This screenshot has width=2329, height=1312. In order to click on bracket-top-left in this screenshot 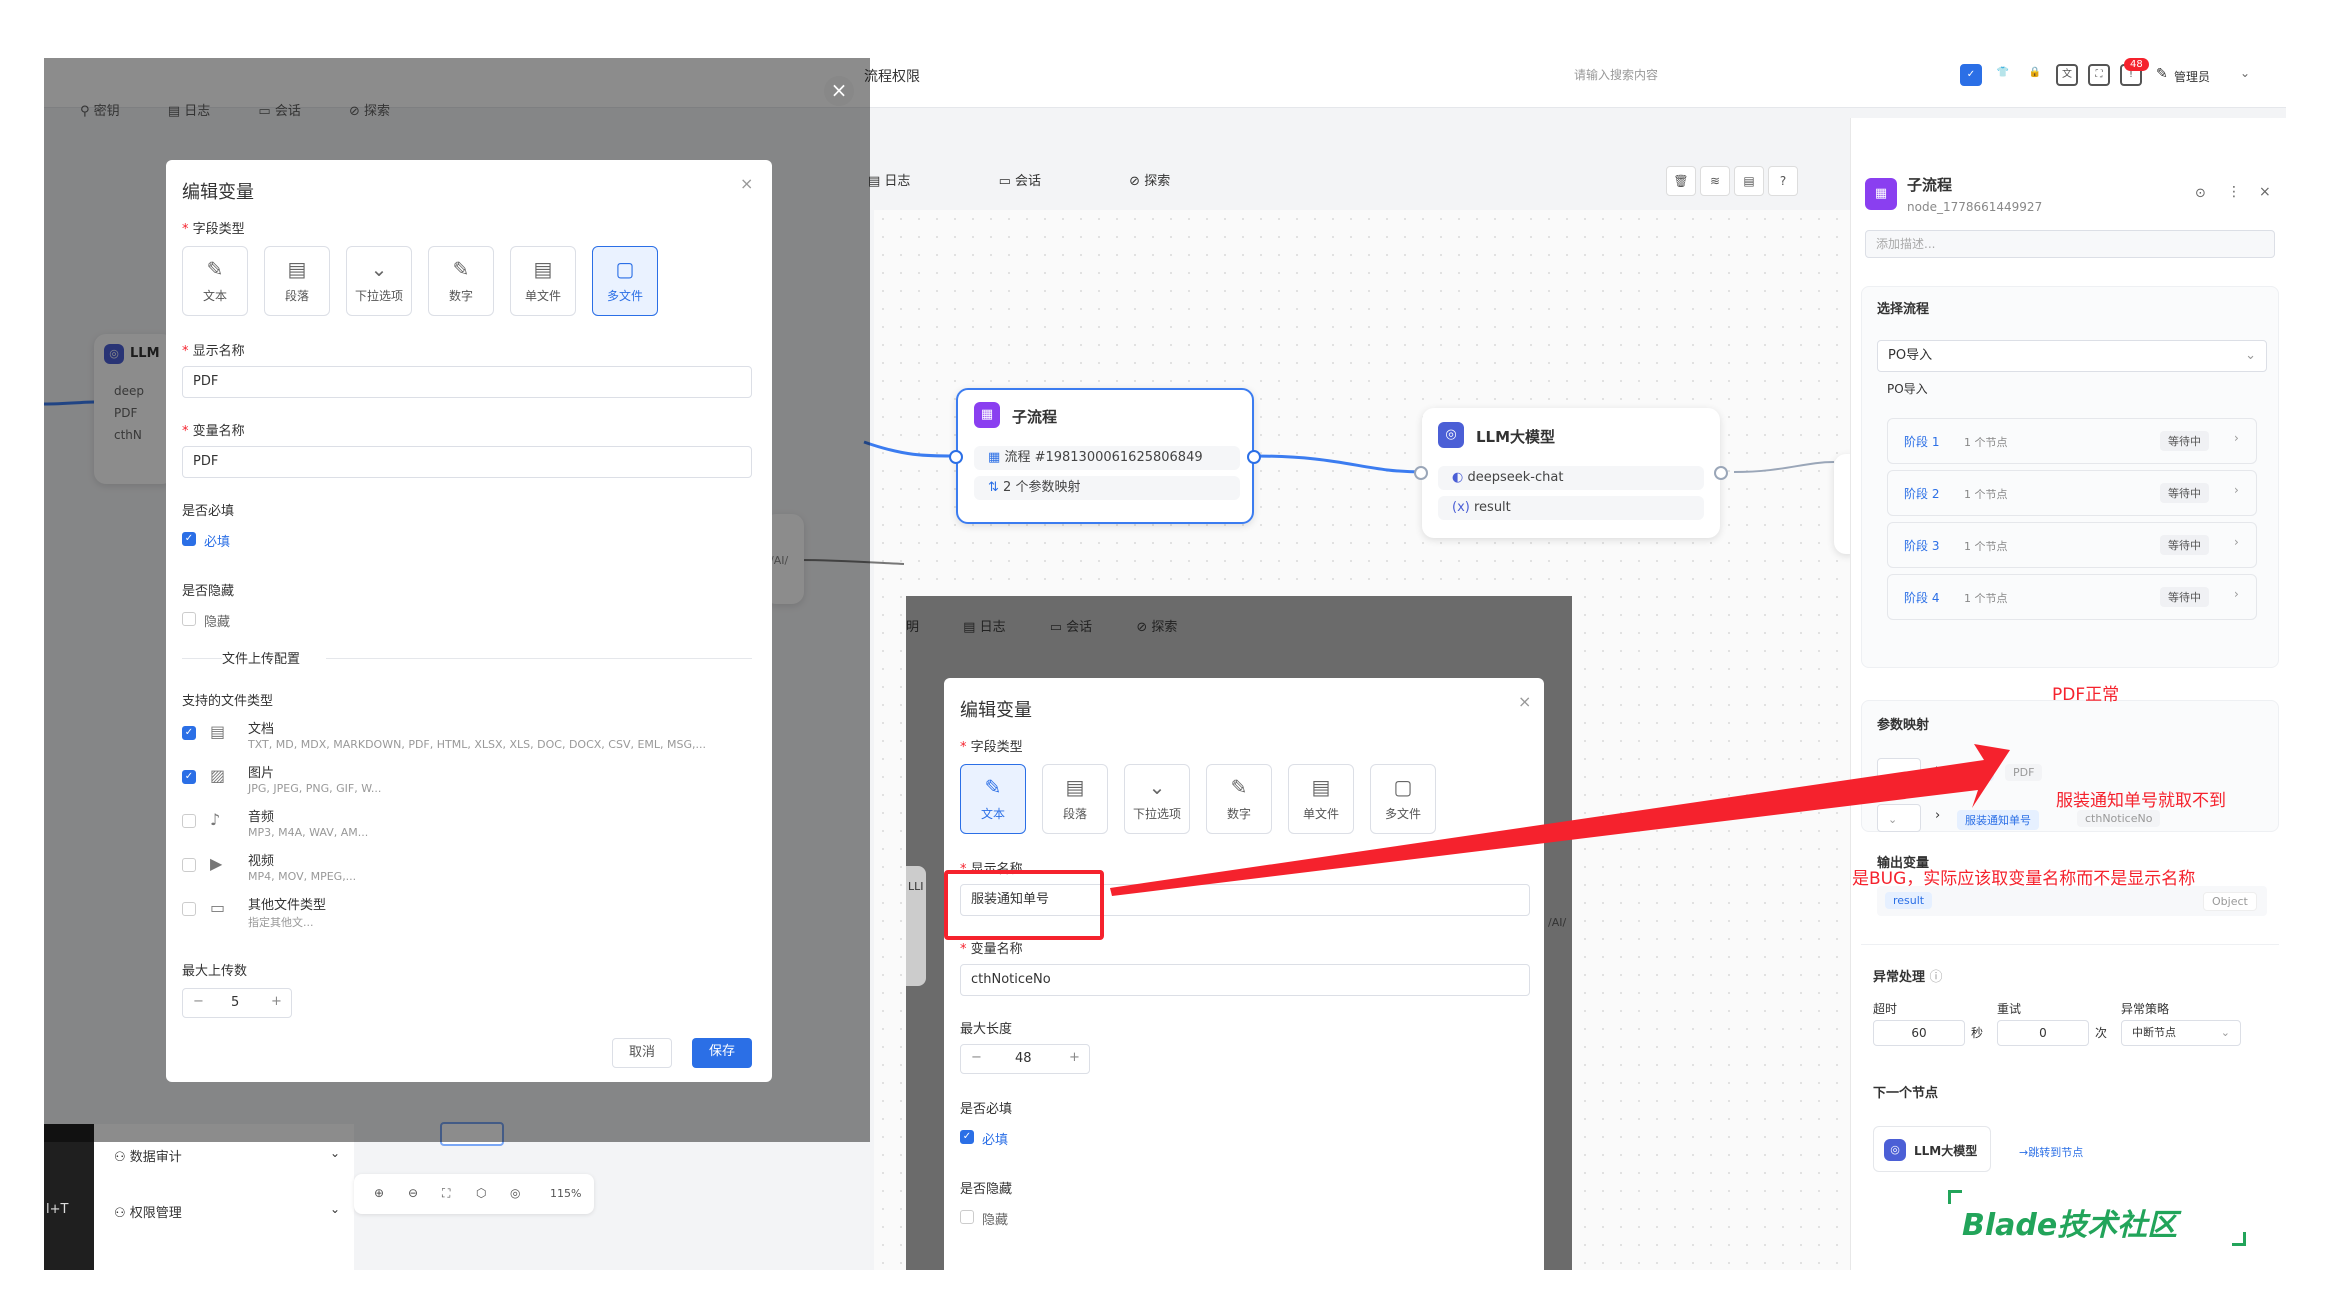, I will do `click(1955, 1197)`.